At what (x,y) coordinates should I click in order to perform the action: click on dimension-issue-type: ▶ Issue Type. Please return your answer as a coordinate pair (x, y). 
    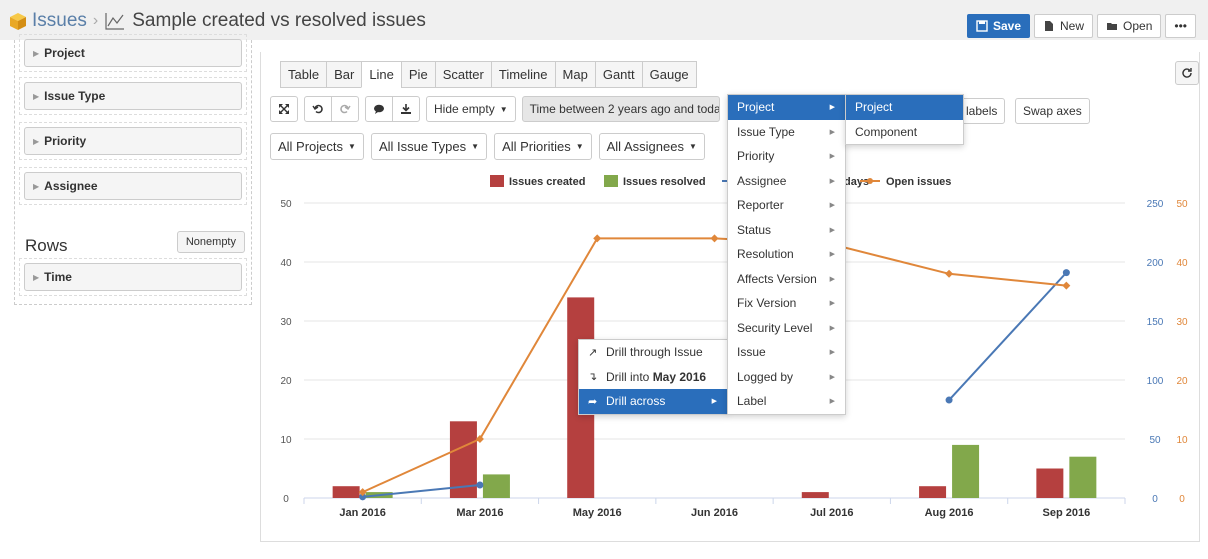
    Looking at the image, I should click on (133, 96).